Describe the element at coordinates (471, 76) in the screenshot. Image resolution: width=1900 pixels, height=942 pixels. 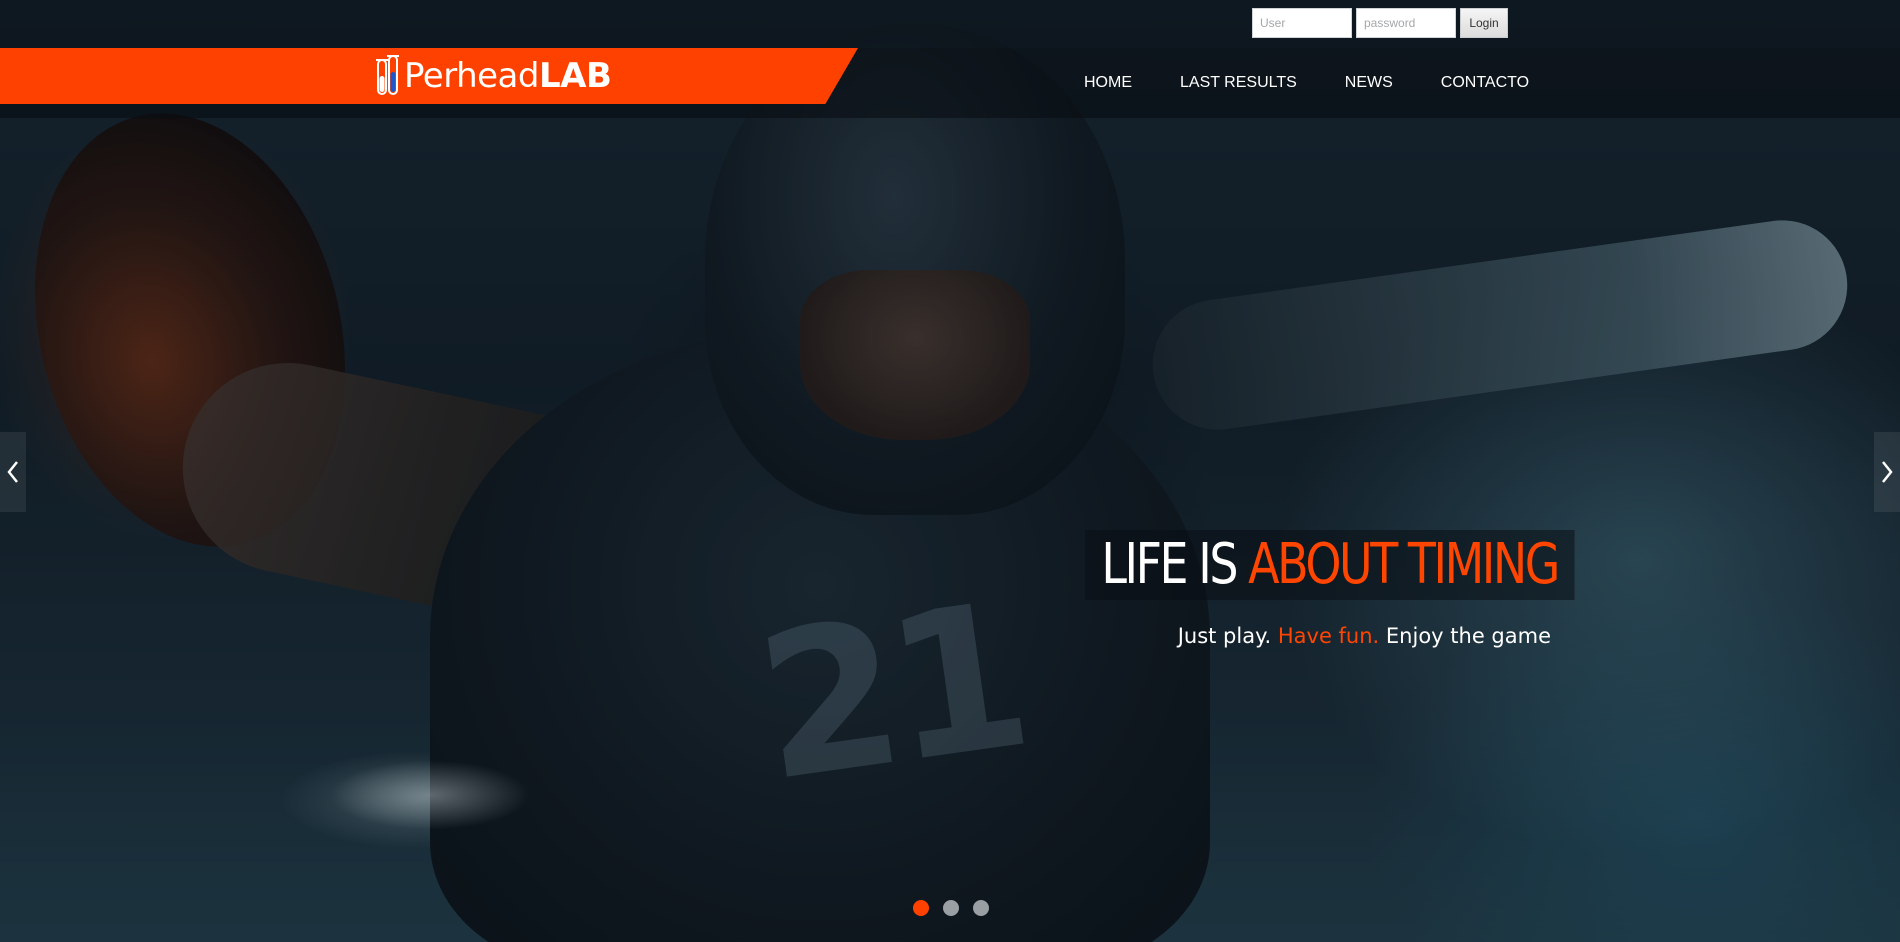
I see `brand-name-light: Perhead` at that location.